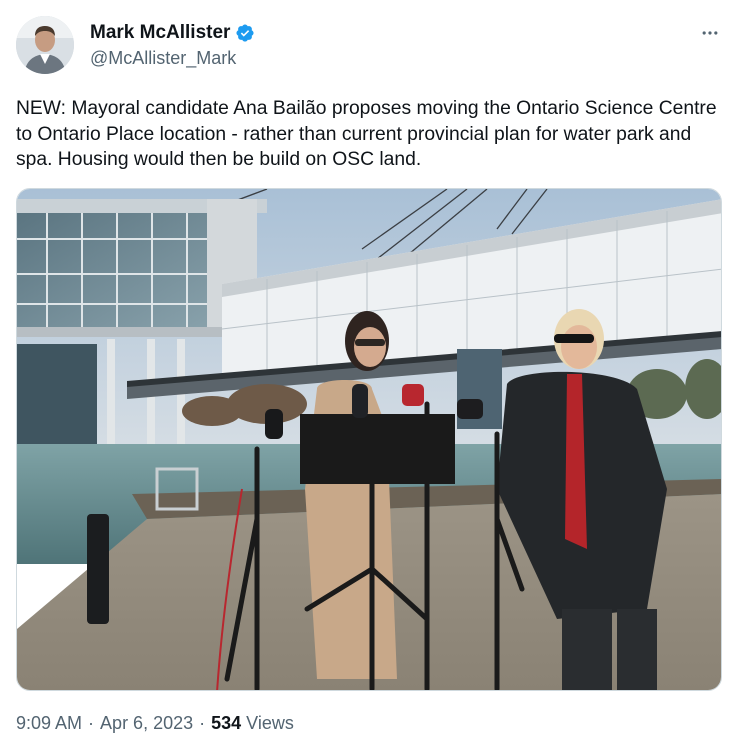  What do you see at coordinates (160, 33) in the screenshot?
I see `author-name: Mark McAllister` at bounding box center [160, 33].